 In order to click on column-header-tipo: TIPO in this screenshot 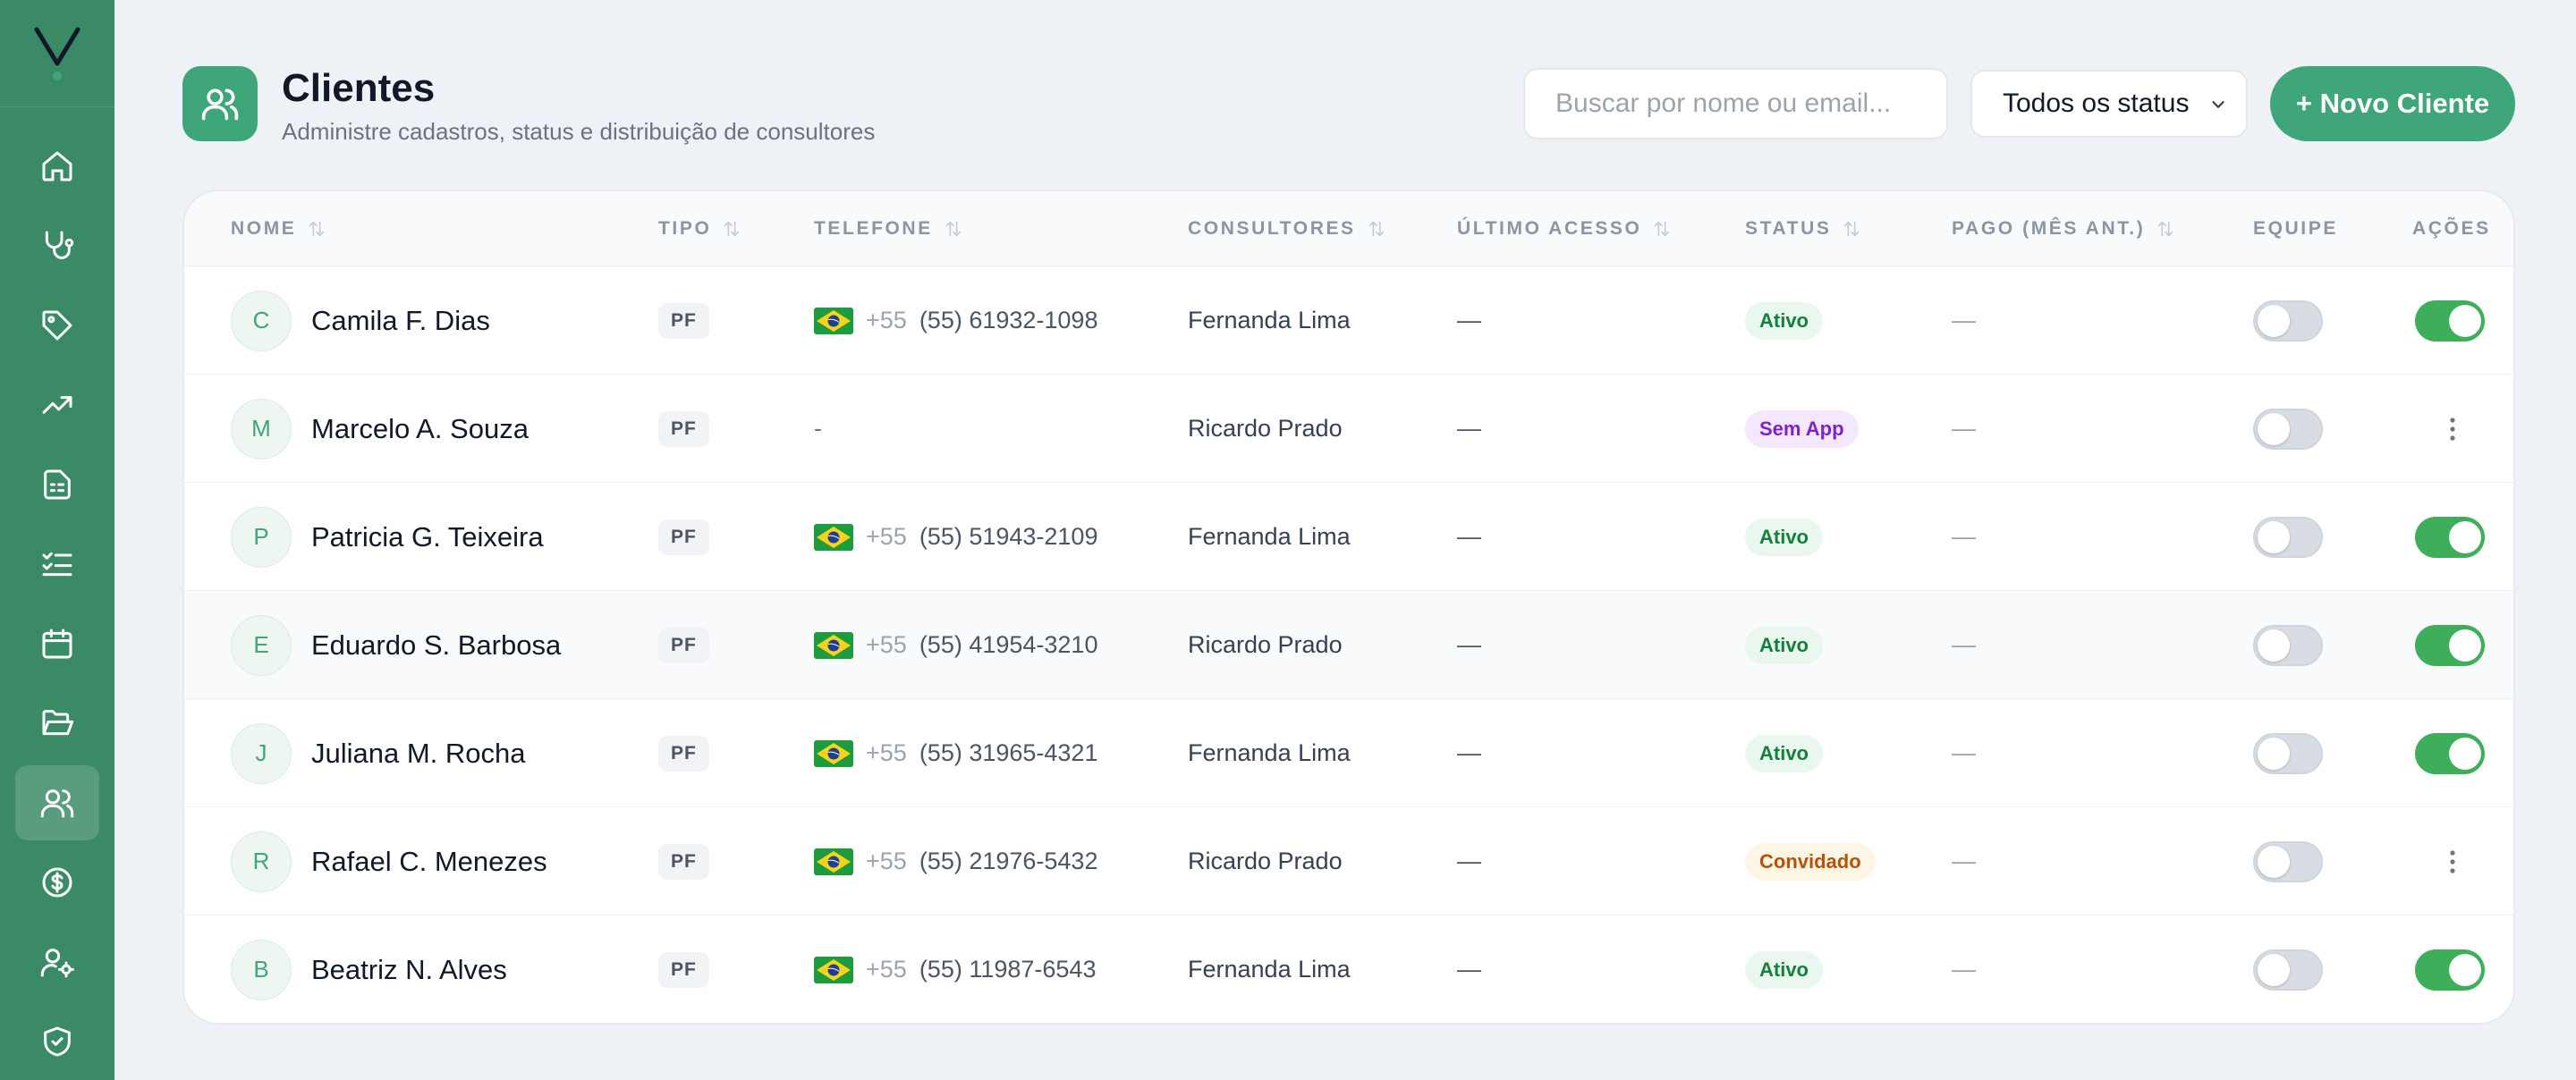, I will do `click(699, 228)`.